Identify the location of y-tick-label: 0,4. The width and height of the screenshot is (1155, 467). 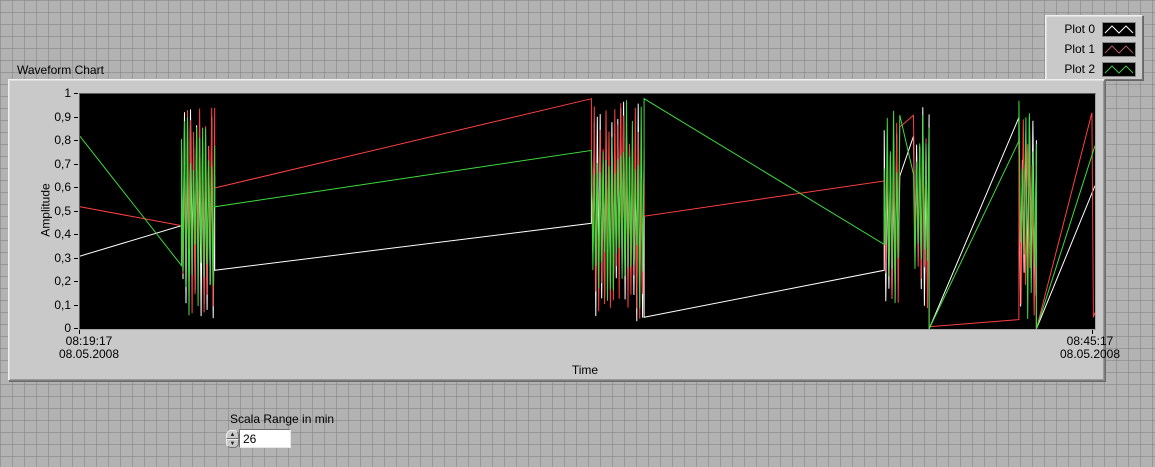
(62, 234).